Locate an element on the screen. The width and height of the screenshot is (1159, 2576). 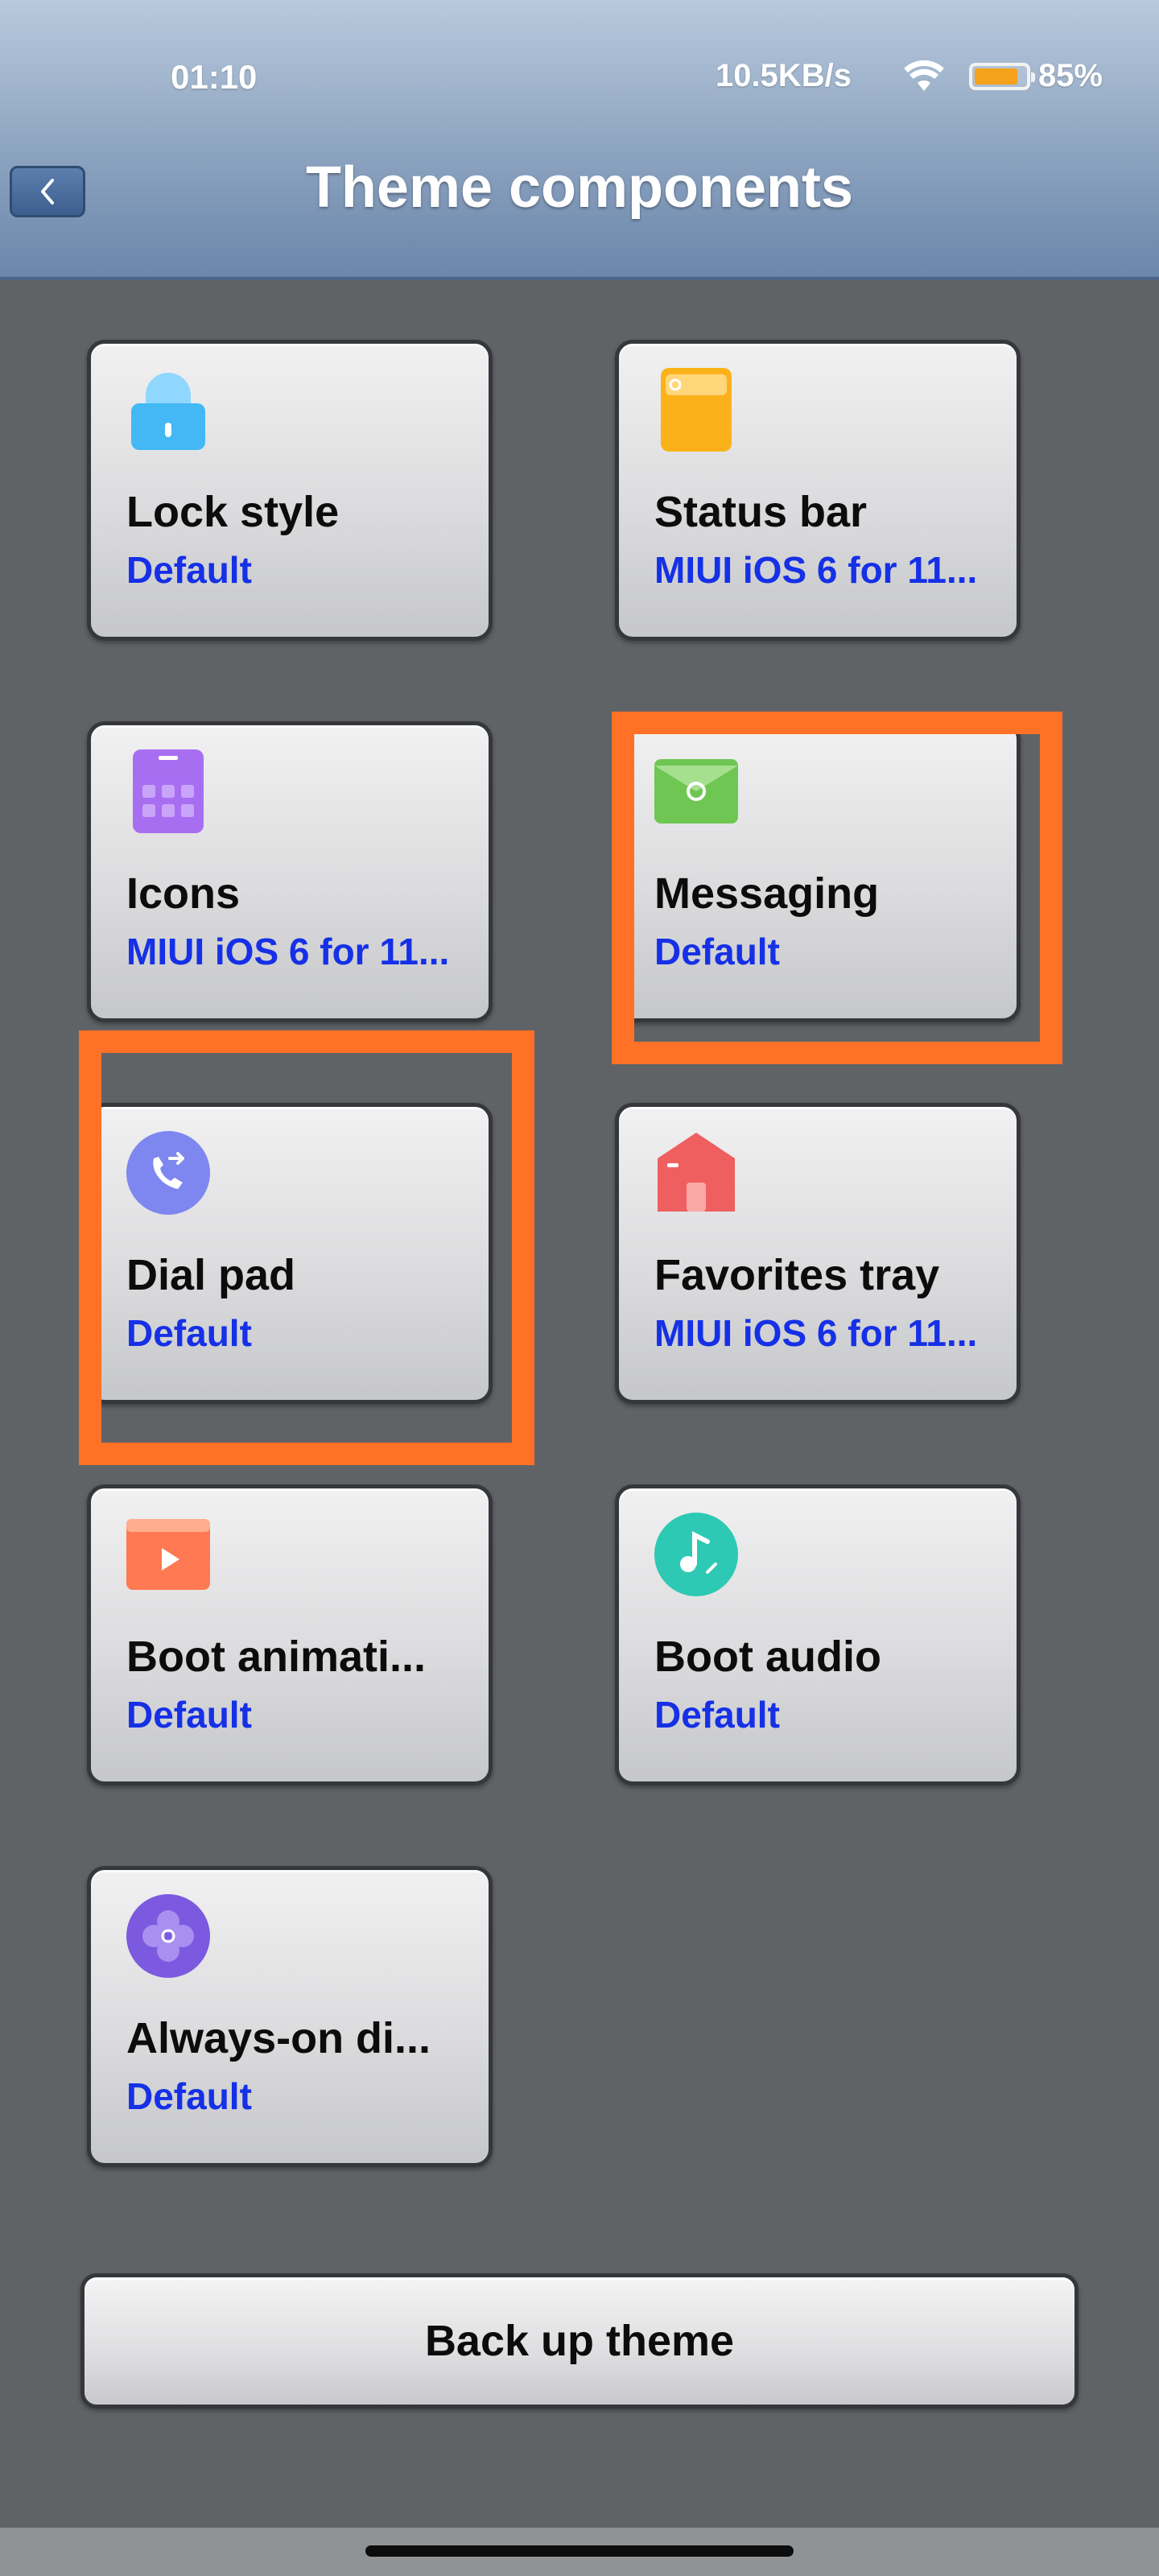
component-name: Dial pad is located at coordinates (211, 1275).